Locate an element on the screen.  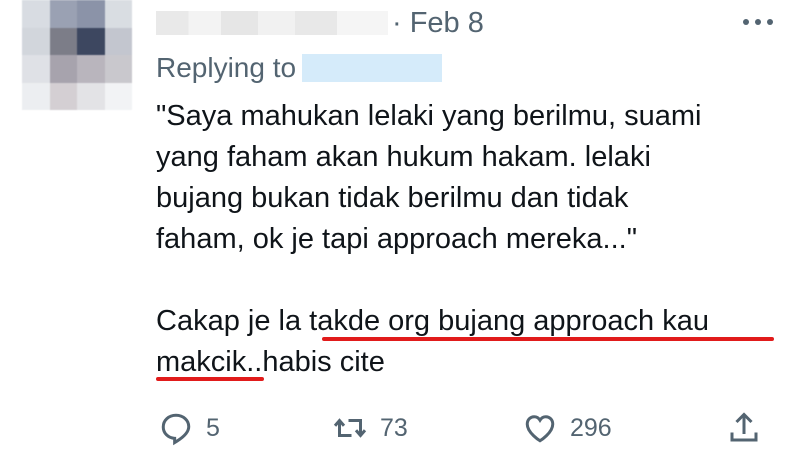
reply-count: 5 is located at coordinates (213, 427).